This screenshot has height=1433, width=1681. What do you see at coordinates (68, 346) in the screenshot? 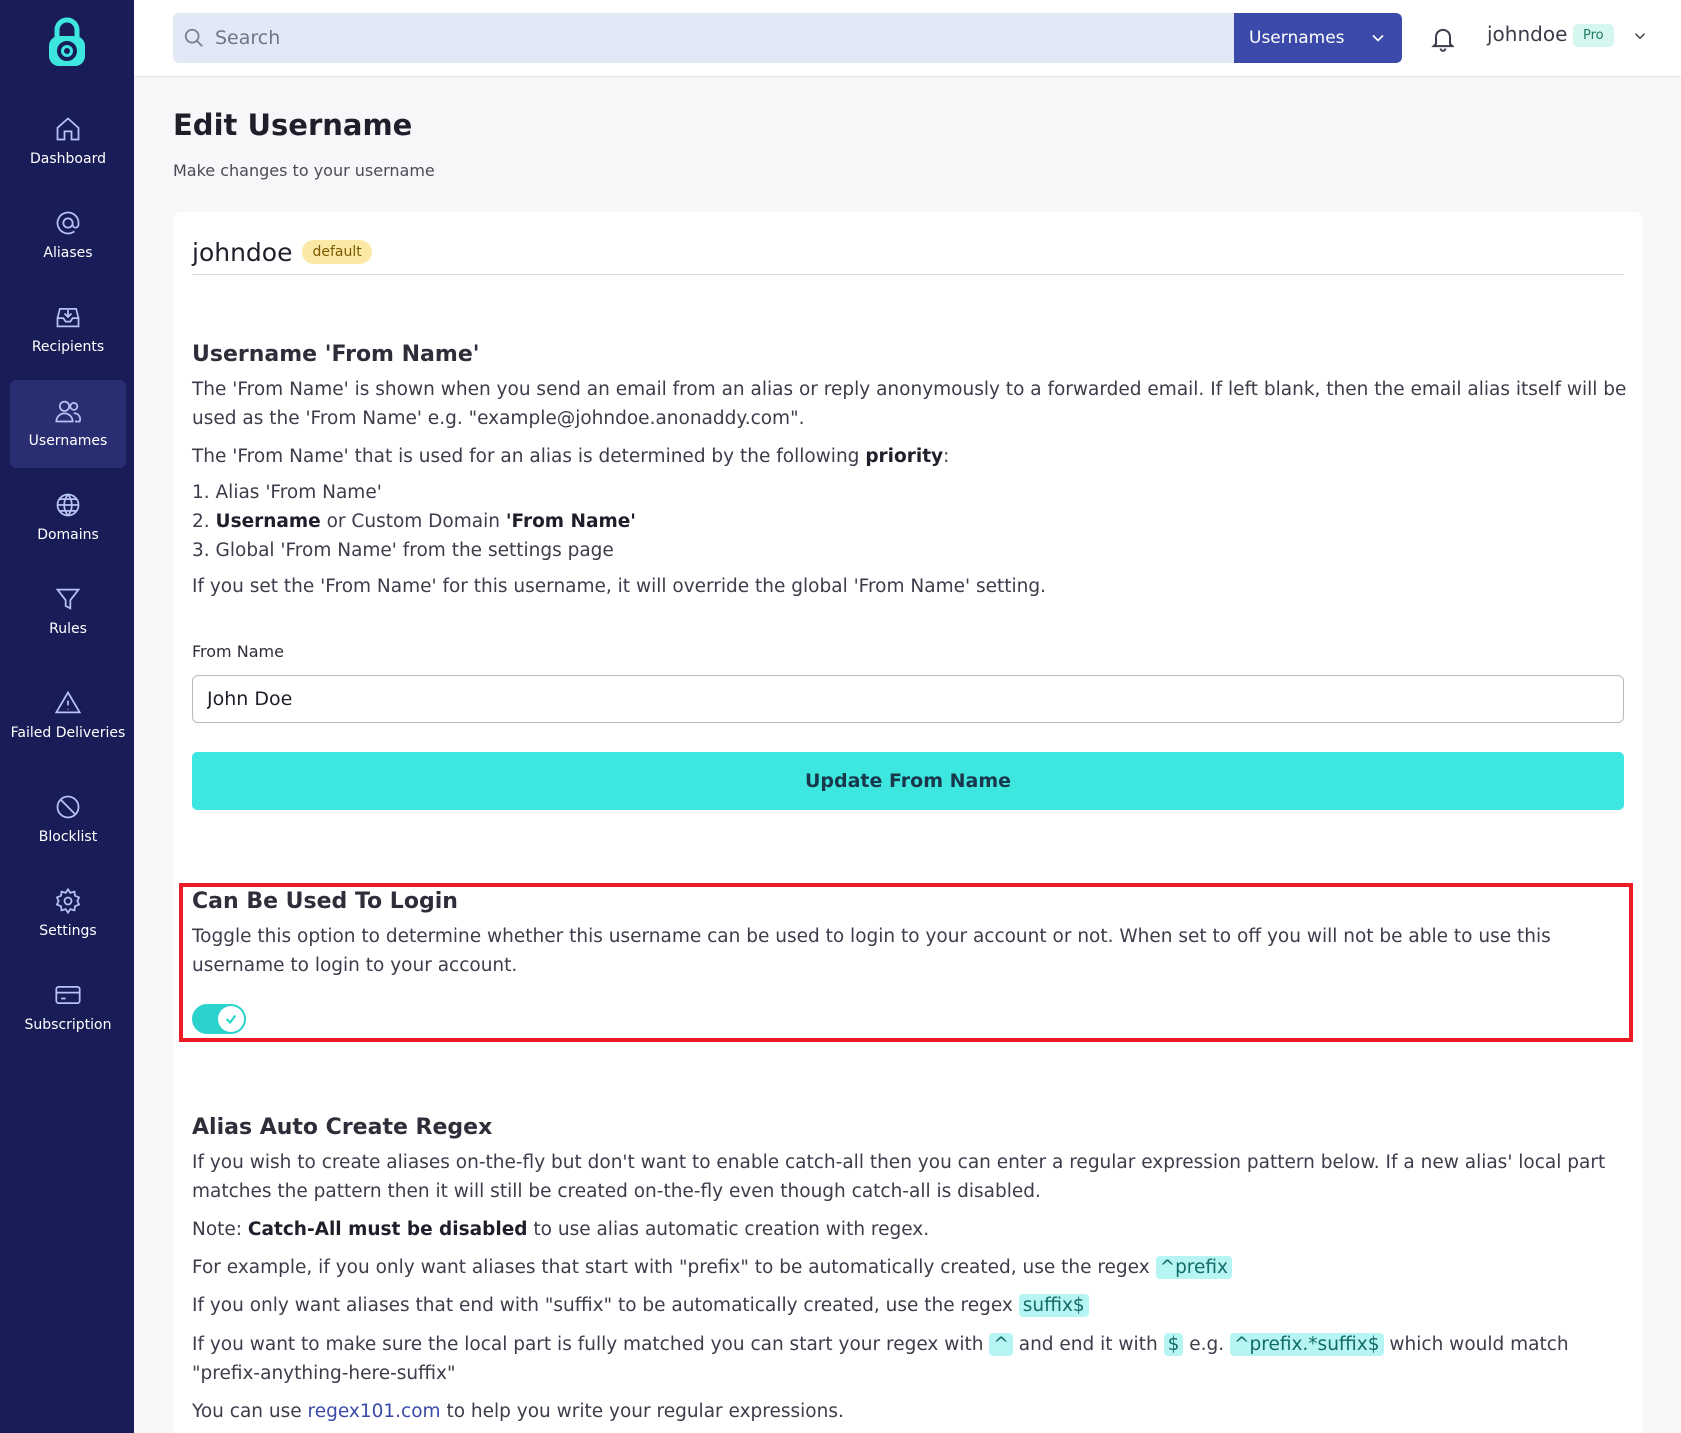
I see `sidebar-item-label: Recipients` at bounding box center [68, 346].